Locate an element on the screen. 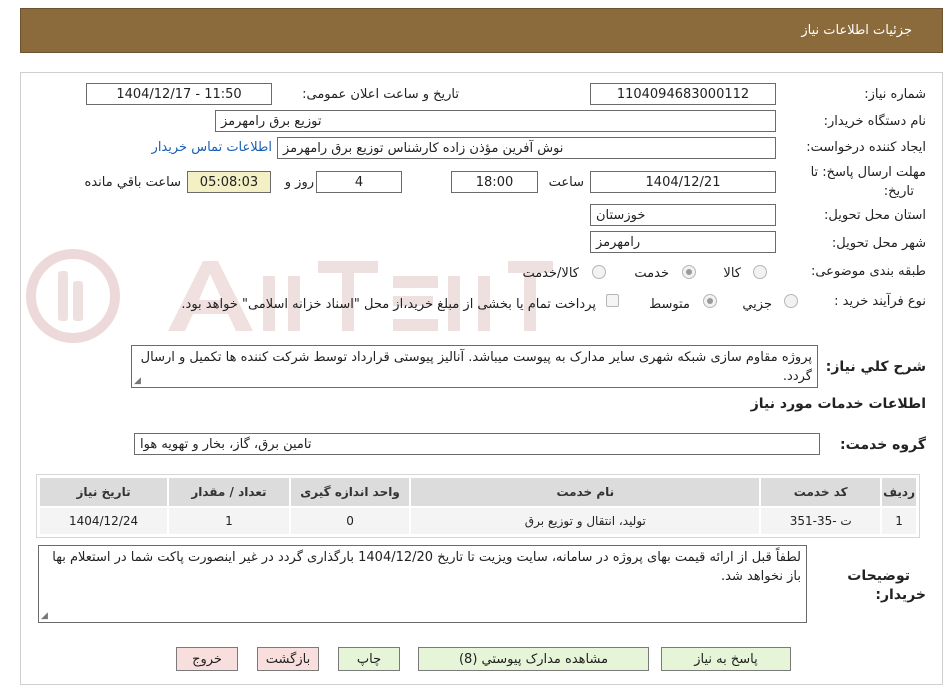 This screenshot has width=944, height=691. category-radio-service is located at coordinates (689, 272).